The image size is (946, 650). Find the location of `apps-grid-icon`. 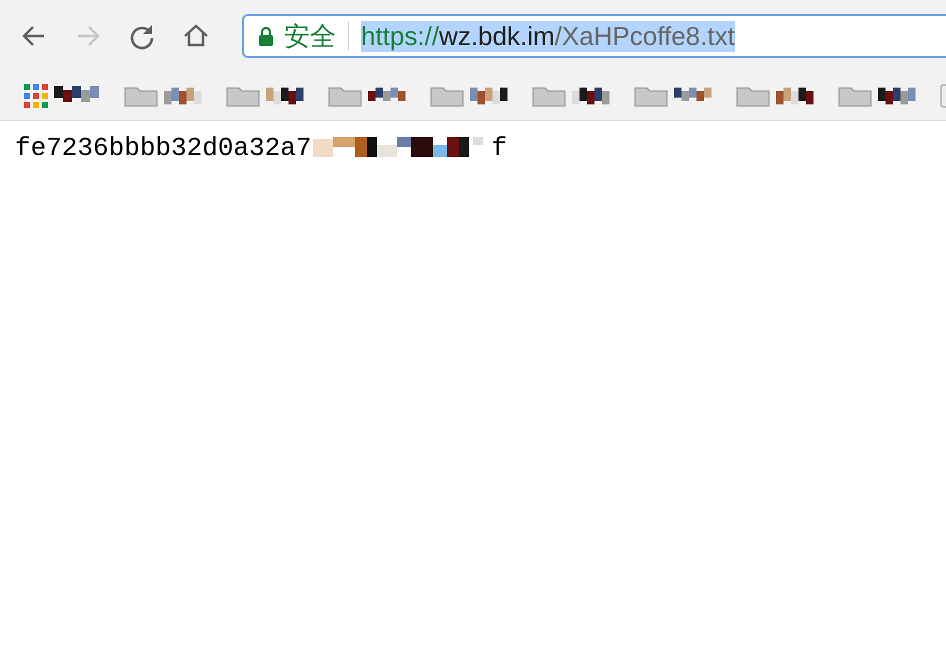

apps-grid-icon is located at coordinates (36, 96).